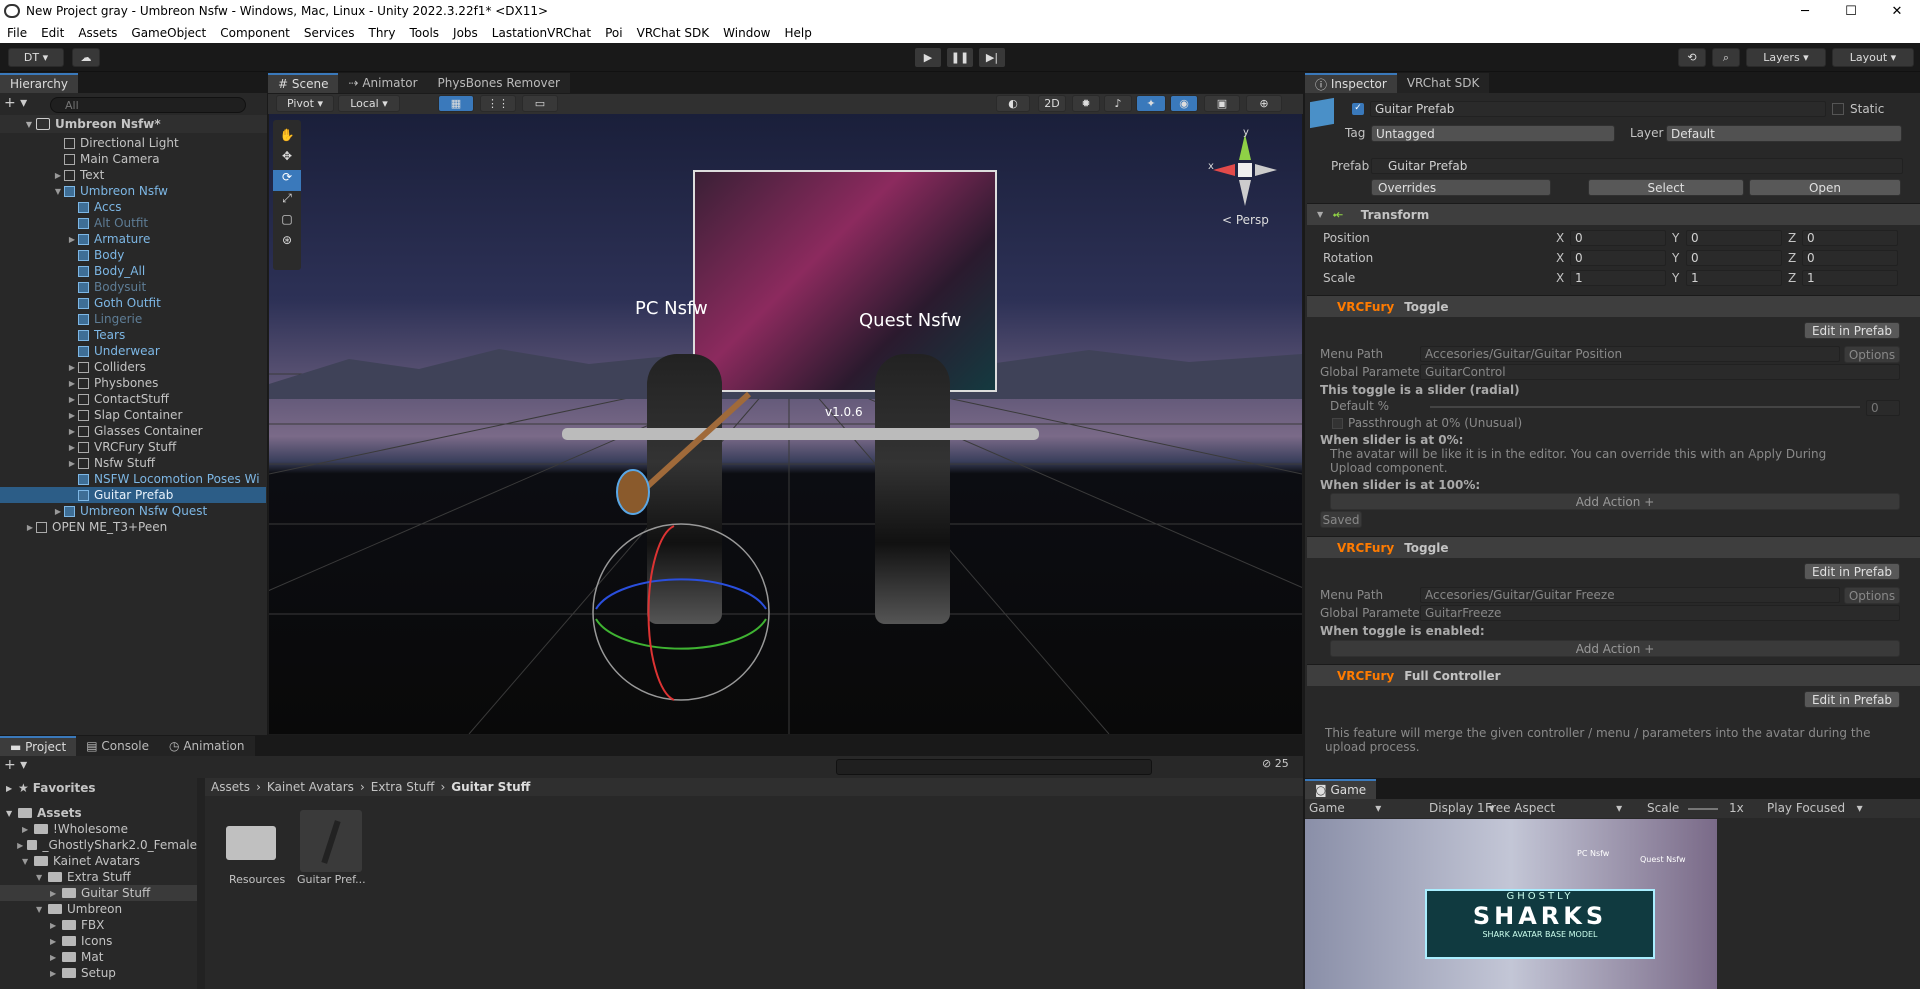  I want to click on hierarchy-item: ▶ Armature, so click(133, 239).